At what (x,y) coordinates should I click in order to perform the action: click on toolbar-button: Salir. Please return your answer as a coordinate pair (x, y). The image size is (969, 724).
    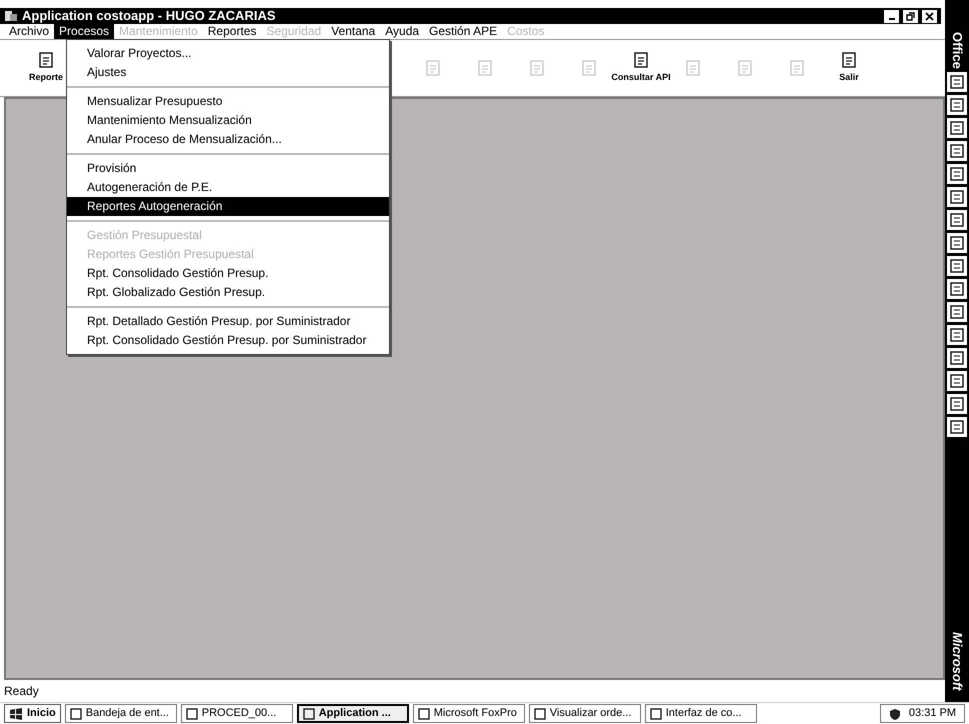
    Looking at the image, I should click on (849, 68).